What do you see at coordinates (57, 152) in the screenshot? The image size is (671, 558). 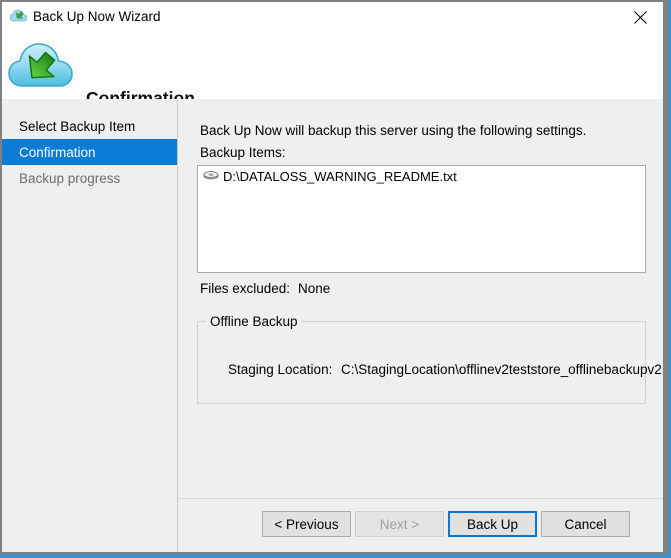 I see `sidebar-item-label: Confirmation` at bounding box center [57, 152].